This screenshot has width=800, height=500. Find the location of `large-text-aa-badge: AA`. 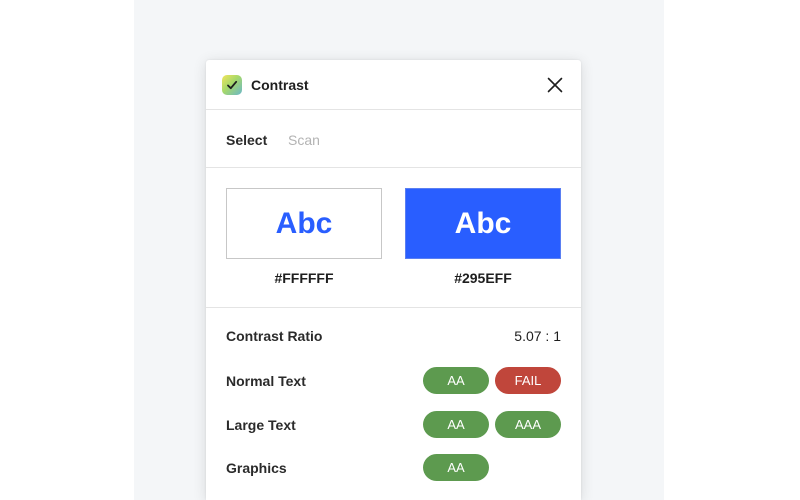

large-text-aa-badge: AA is located at coordinates (456, 424).